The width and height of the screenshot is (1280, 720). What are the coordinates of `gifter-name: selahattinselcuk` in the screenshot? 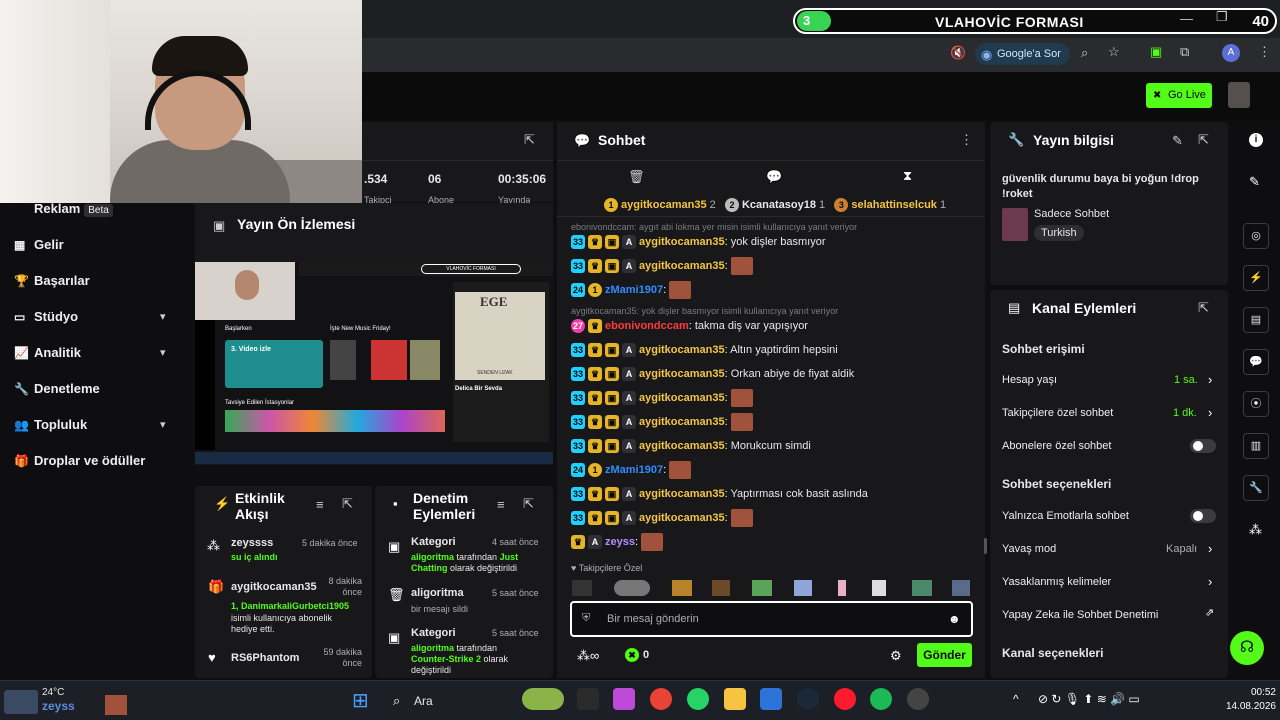 It's located at (894, 205).